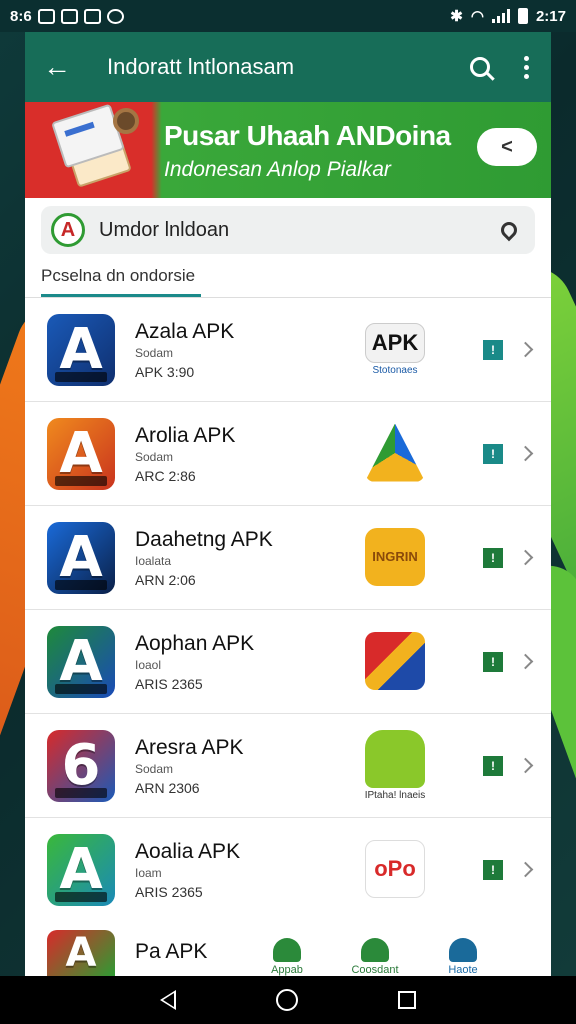 Image resolution: width=576 pixels, height=1024 pixels. I want to click on robot-icon, so click(287, 950).